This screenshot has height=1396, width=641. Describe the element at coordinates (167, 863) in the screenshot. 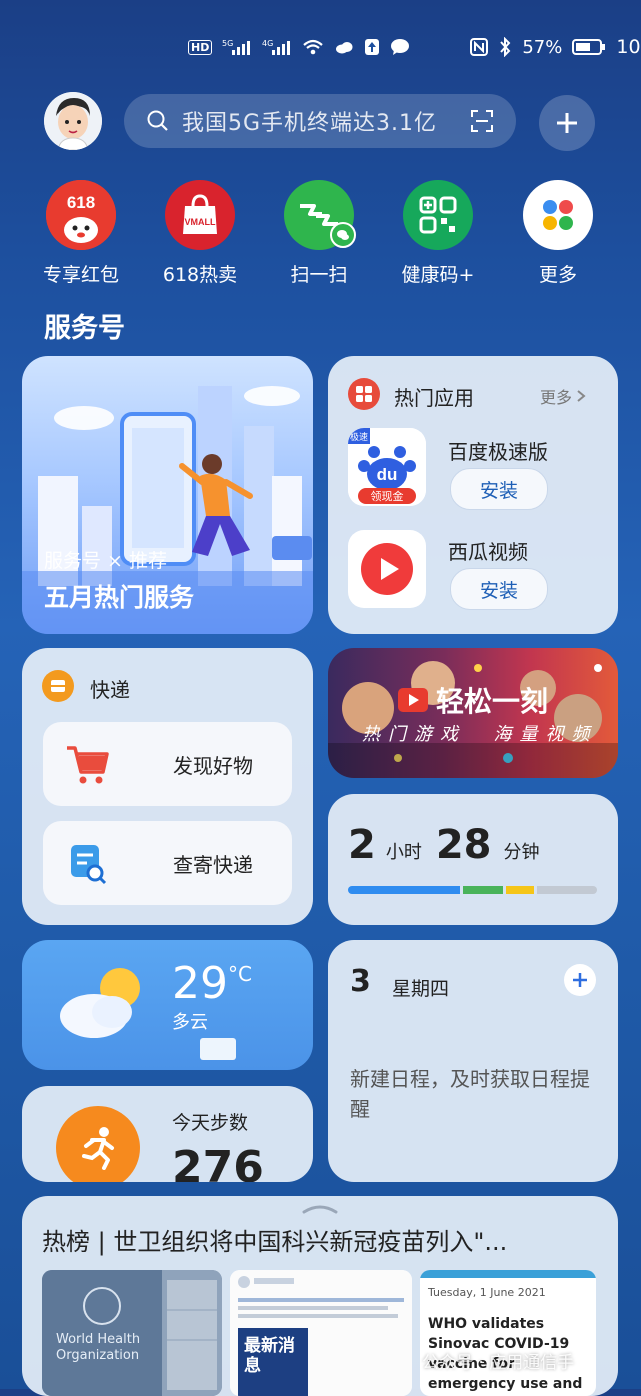

I see `query-express-tile: 查寄快递` at that location.